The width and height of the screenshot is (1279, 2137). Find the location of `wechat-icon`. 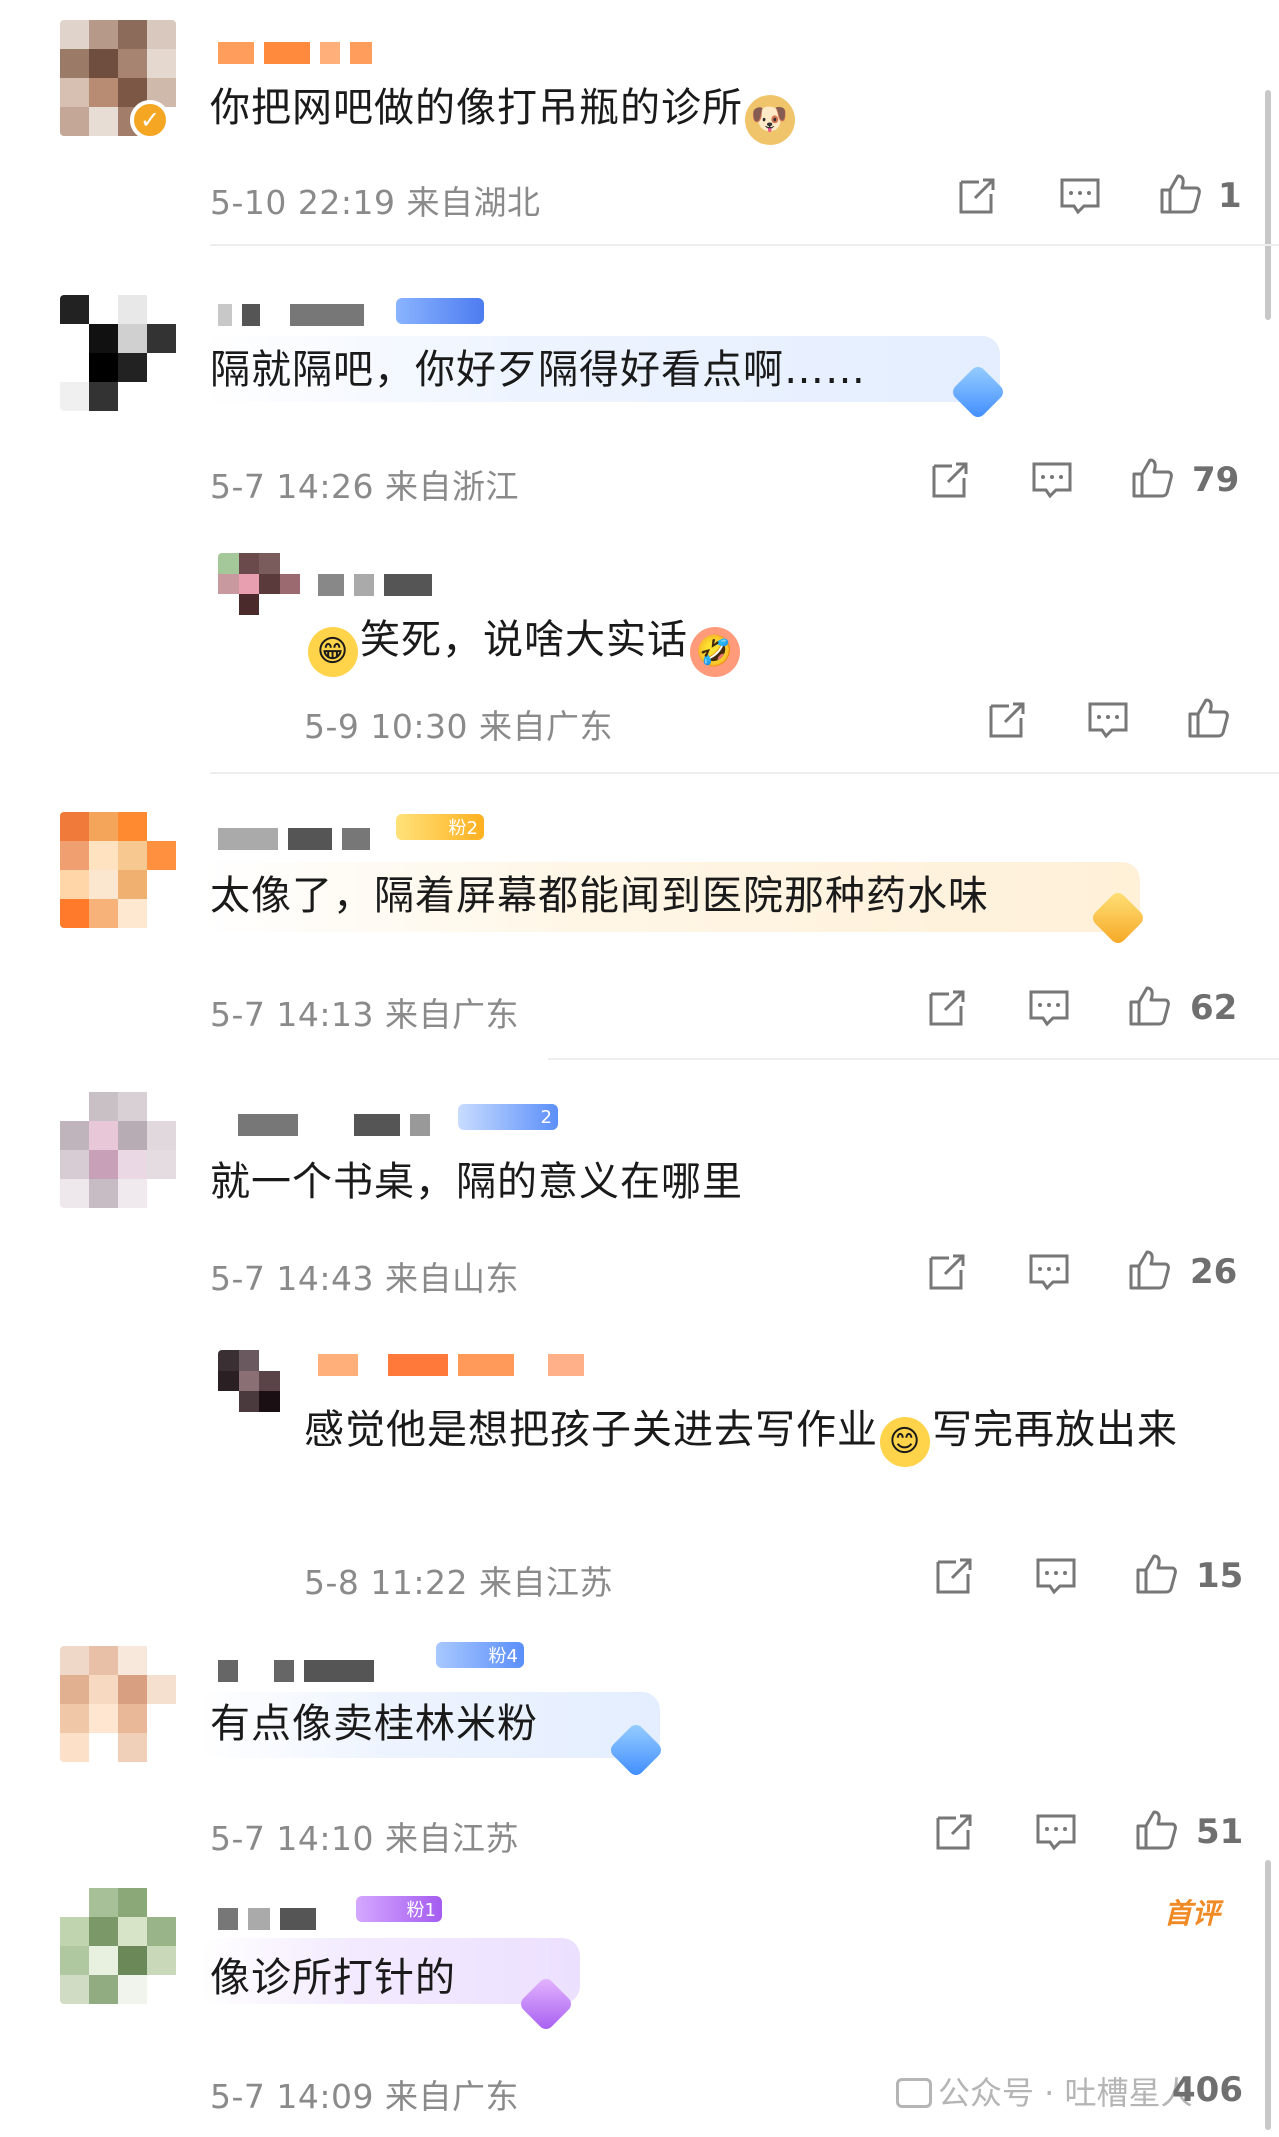

wechat-icon is located at coordinates (914, 2093).